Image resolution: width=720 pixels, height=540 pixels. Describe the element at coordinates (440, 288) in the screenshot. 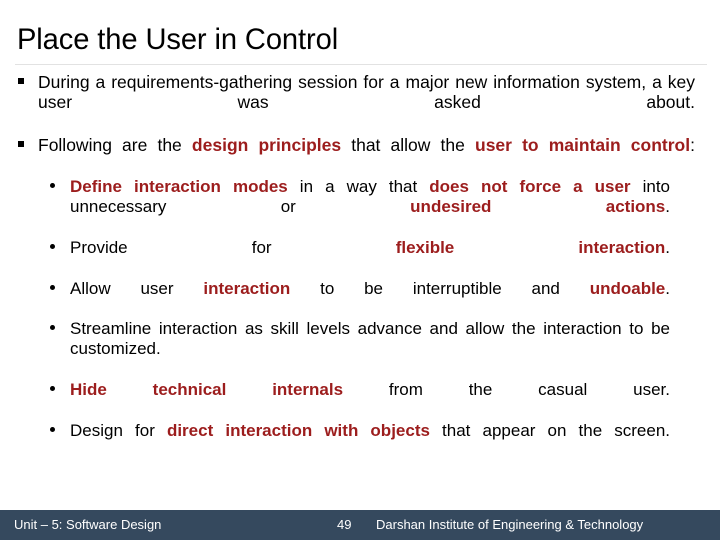

I see `body-text: to be interruptible and` at that location.